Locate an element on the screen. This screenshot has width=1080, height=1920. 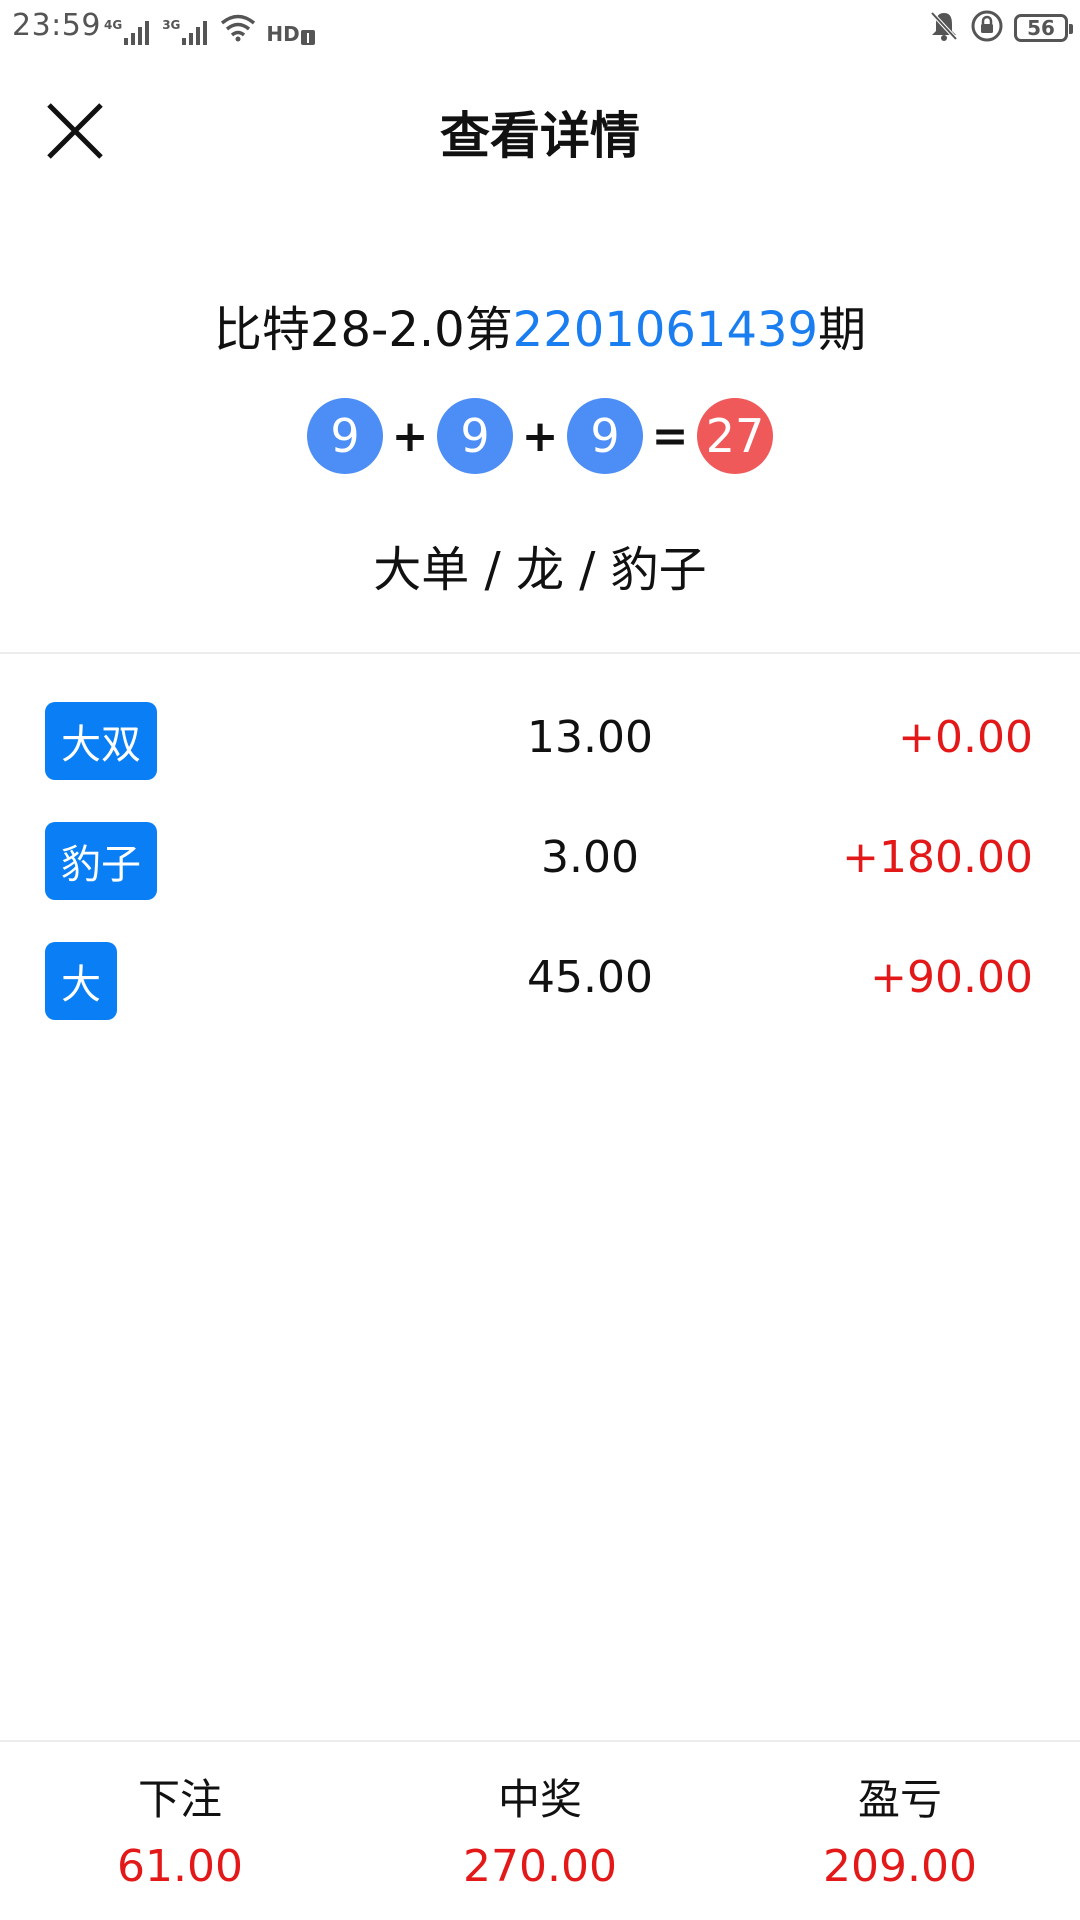
total-bet-value: 61.00 is located at coordinates (180, 1866).